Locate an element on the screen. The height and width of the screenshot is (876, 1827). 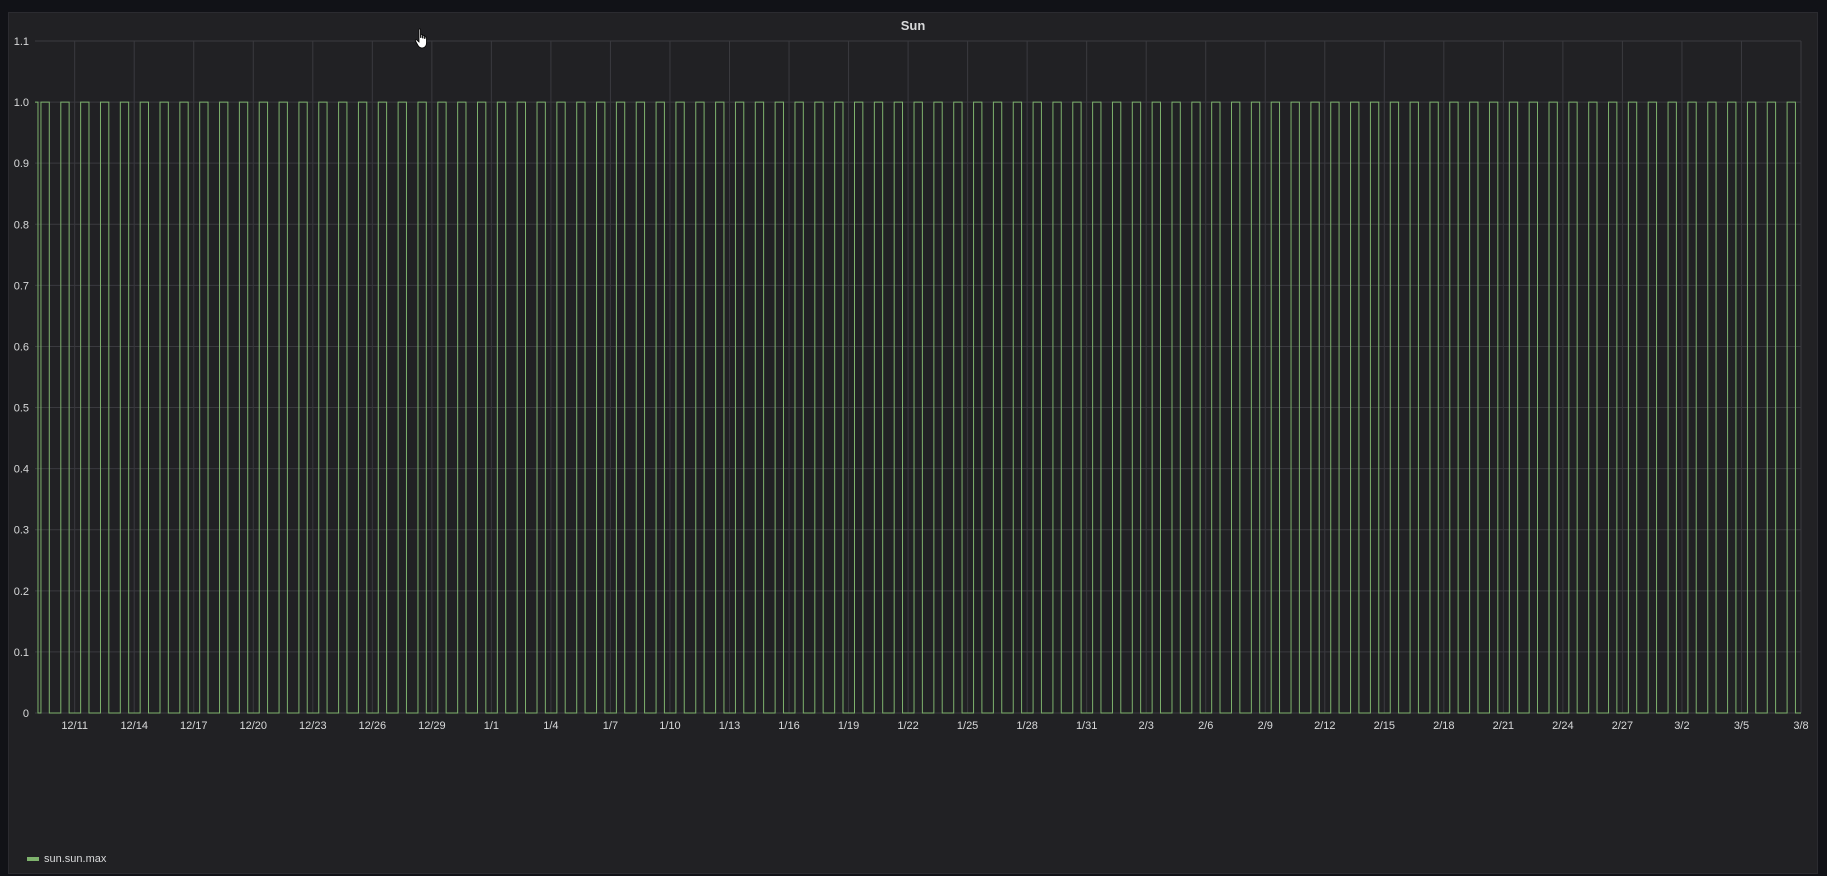
x-tick-label: 1/31 is located at coordinates (1086, 726).